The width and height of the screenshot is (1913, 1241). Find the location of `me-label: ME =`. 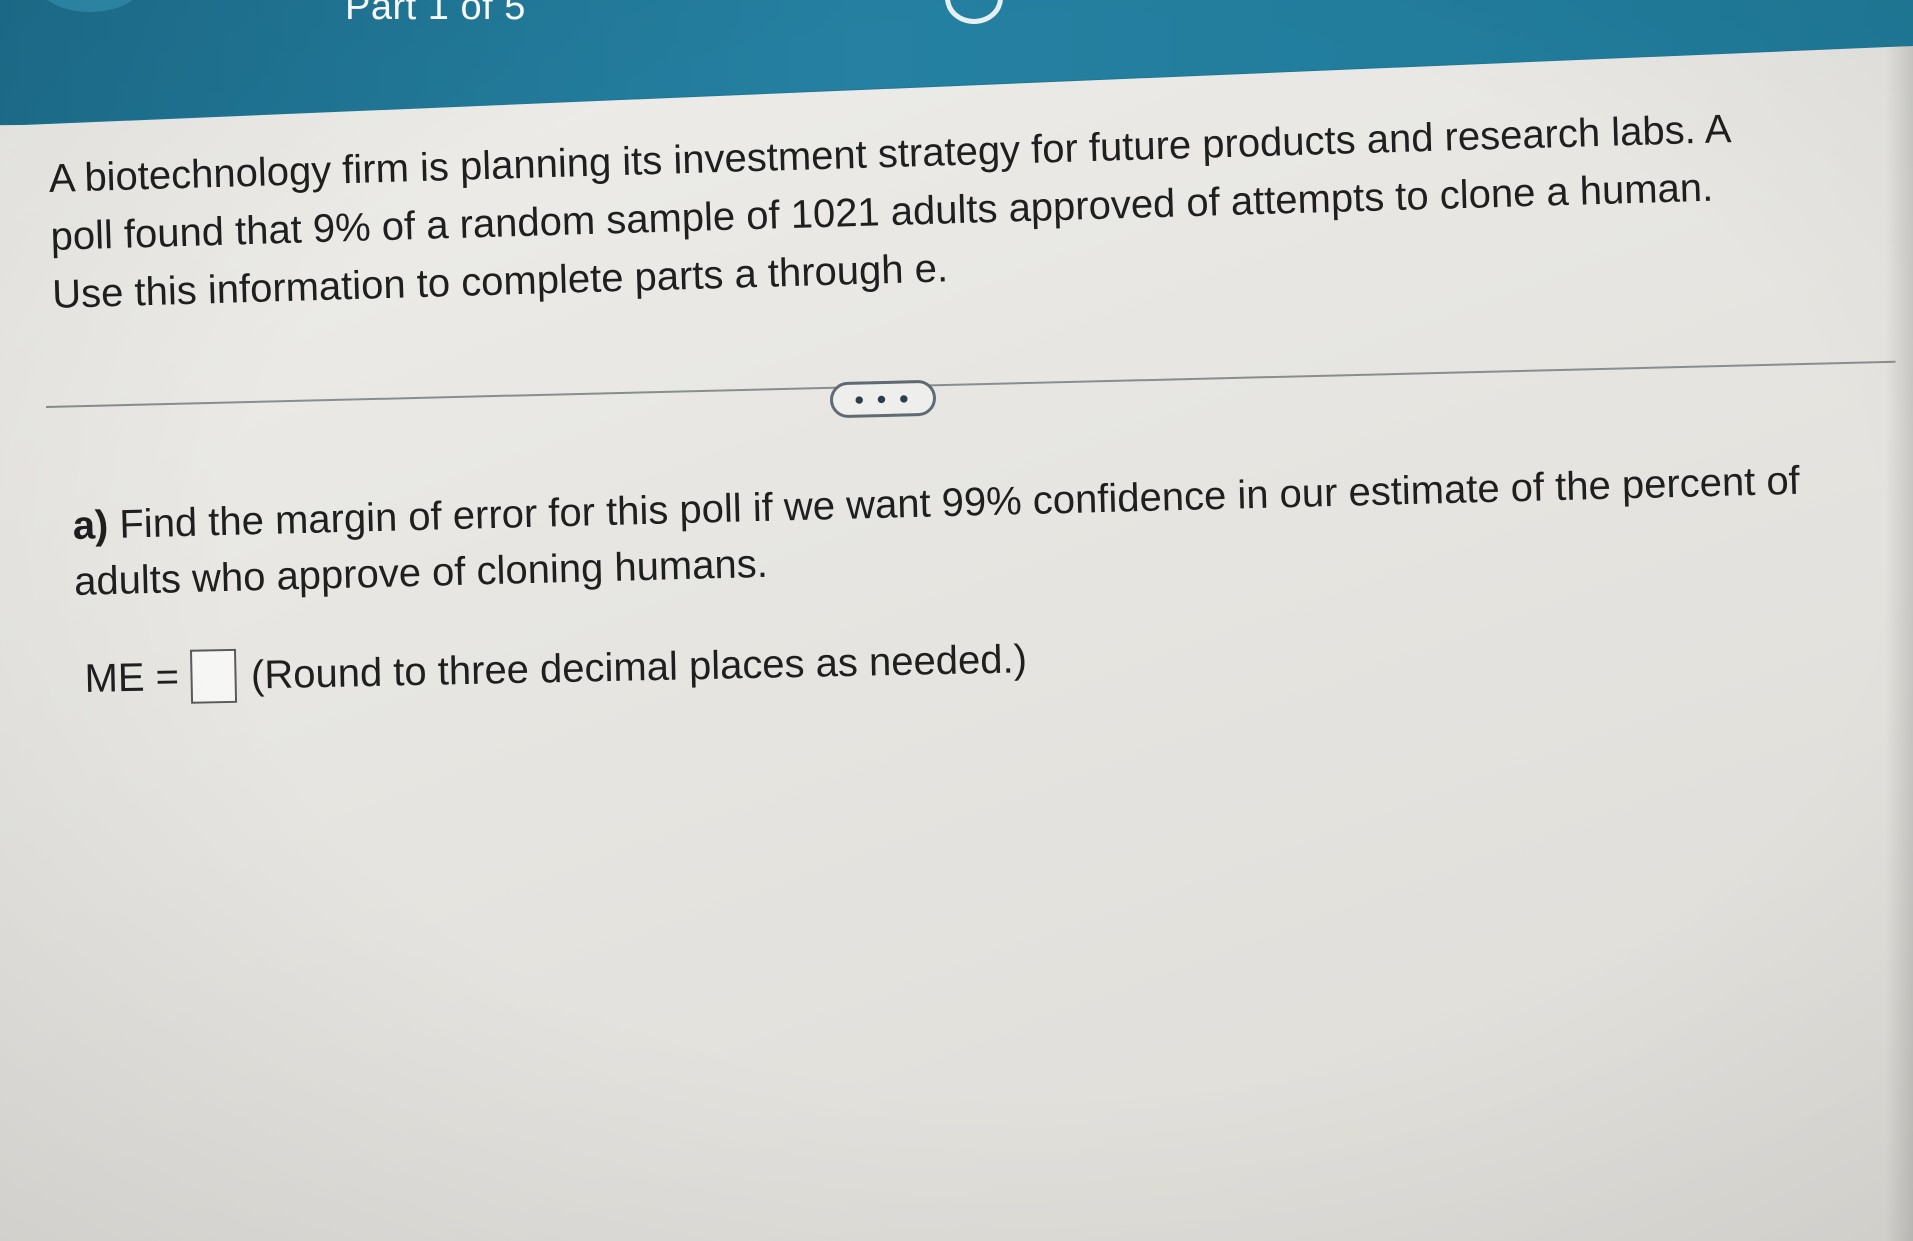

me-label: ME = is located at coordinates (132, 677).